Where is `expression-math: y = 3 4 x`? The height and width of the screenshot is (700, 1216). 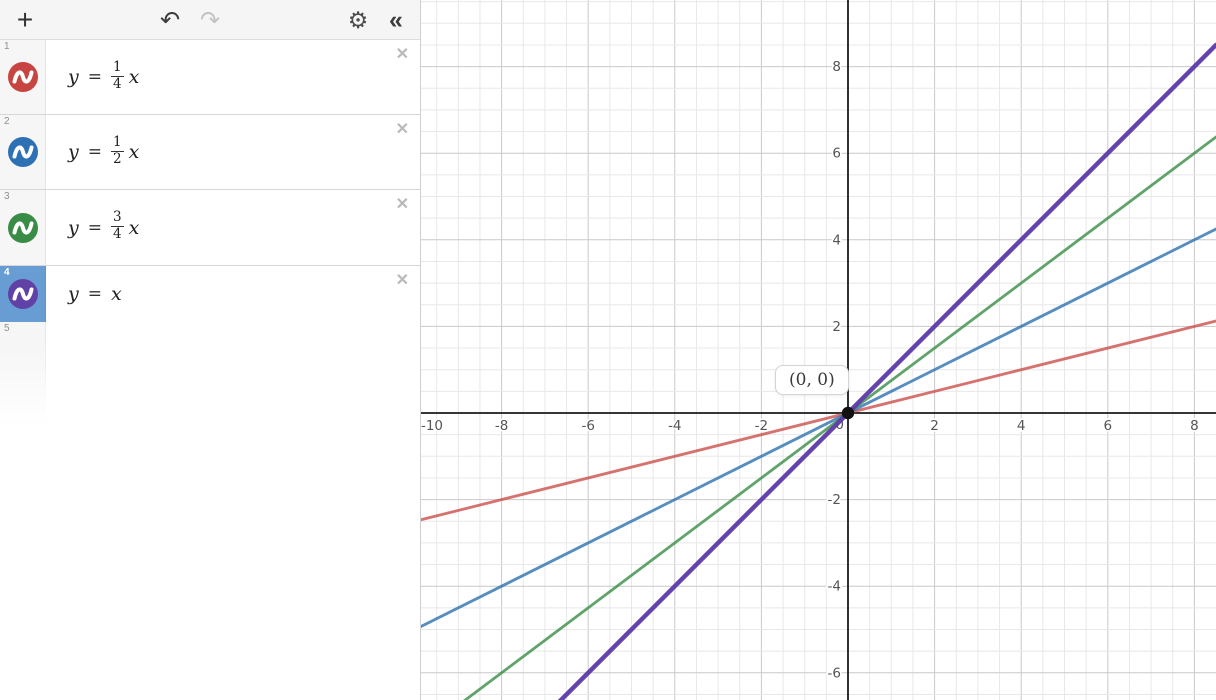 expression-math: y = 3 4 x is located at coordinates (104, 225).